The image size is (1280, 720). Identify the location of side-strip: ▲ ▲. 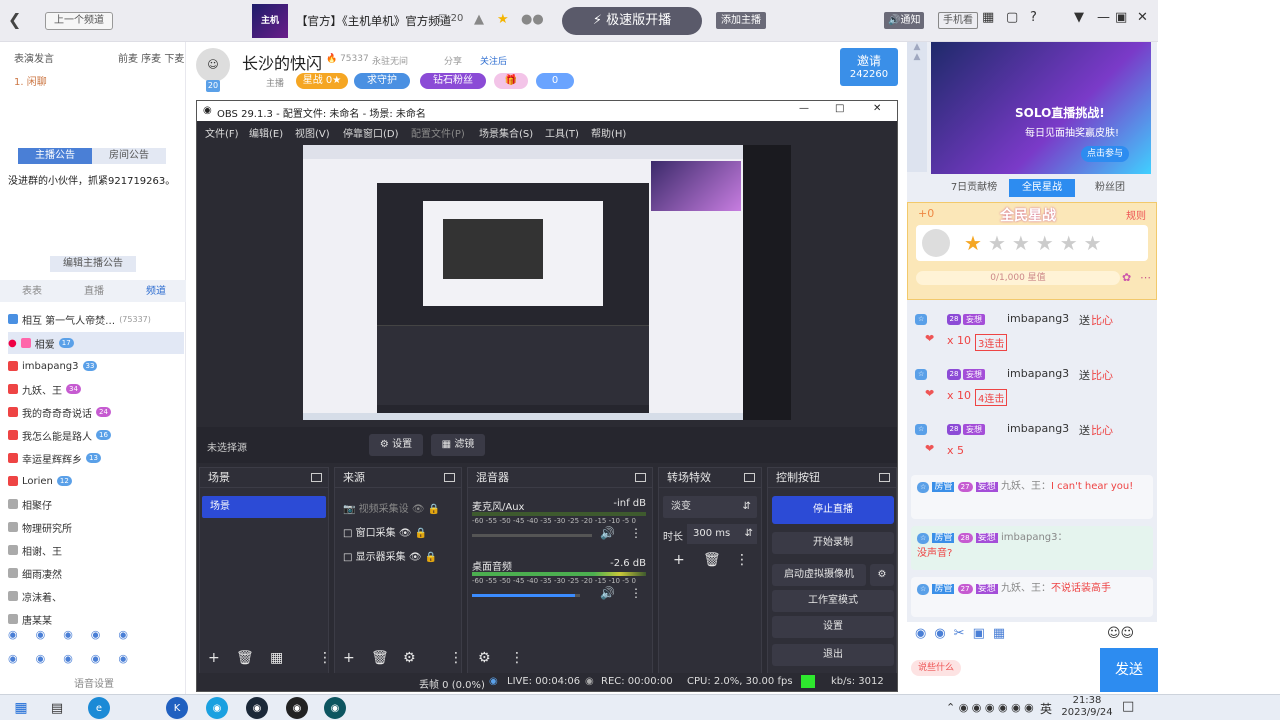
(917, 107).